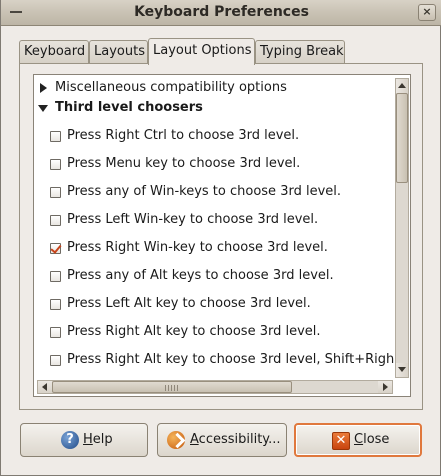 The height and width of the screenshot is (476, 441). I want to click on option-label: Press Right Win-key to choose 3rd level., so click(197, 247).